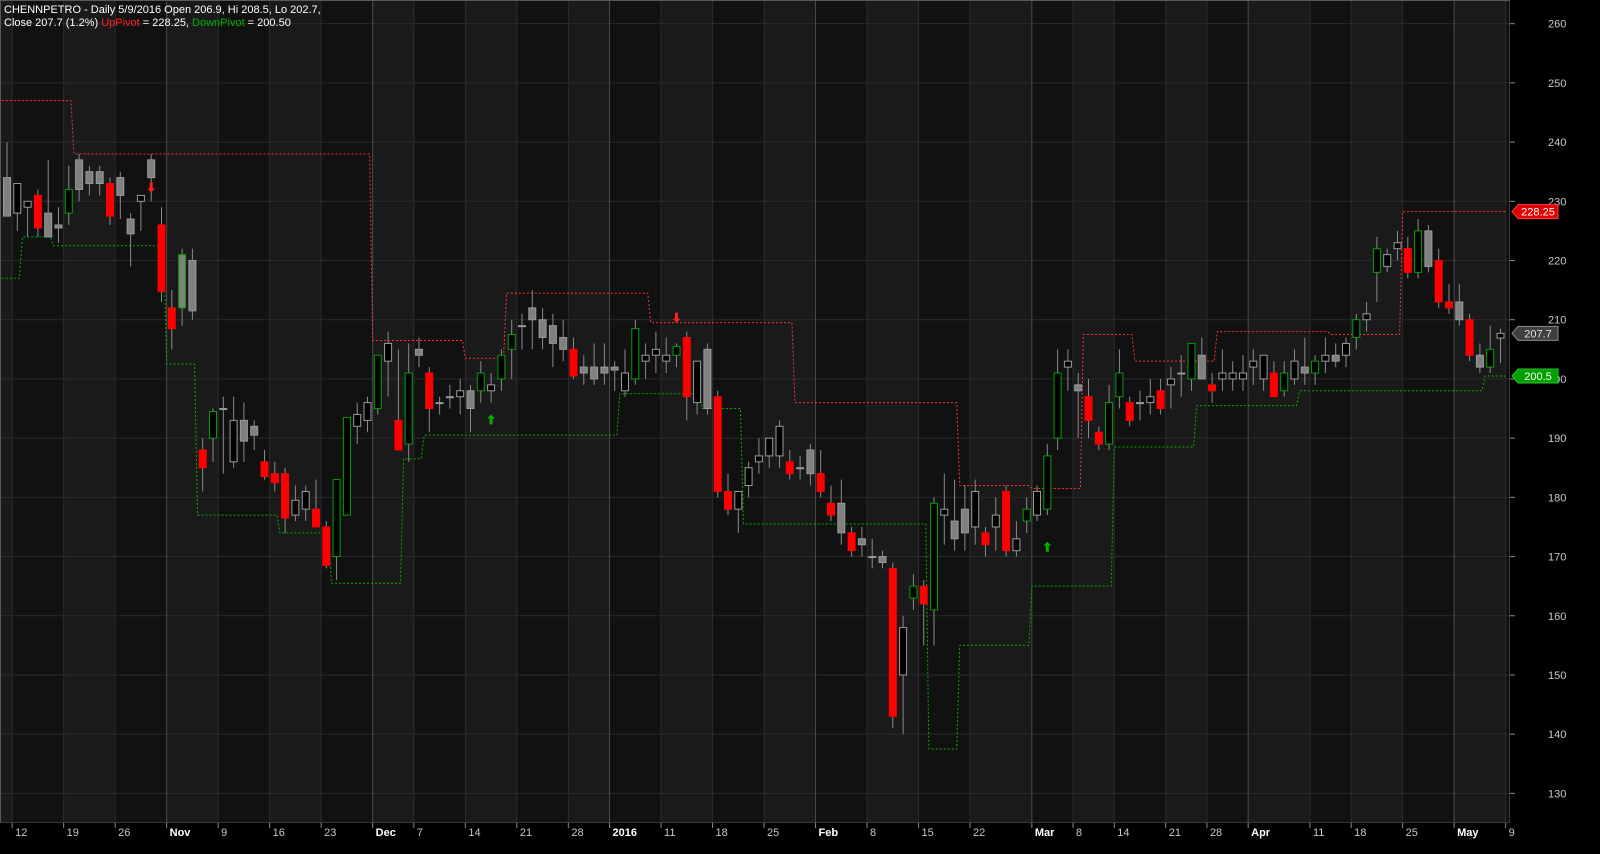  What do you see at coordinates (420, 833) in the screenshot?
I see `x-tick-label: 7` at bounding box center [420, 833].